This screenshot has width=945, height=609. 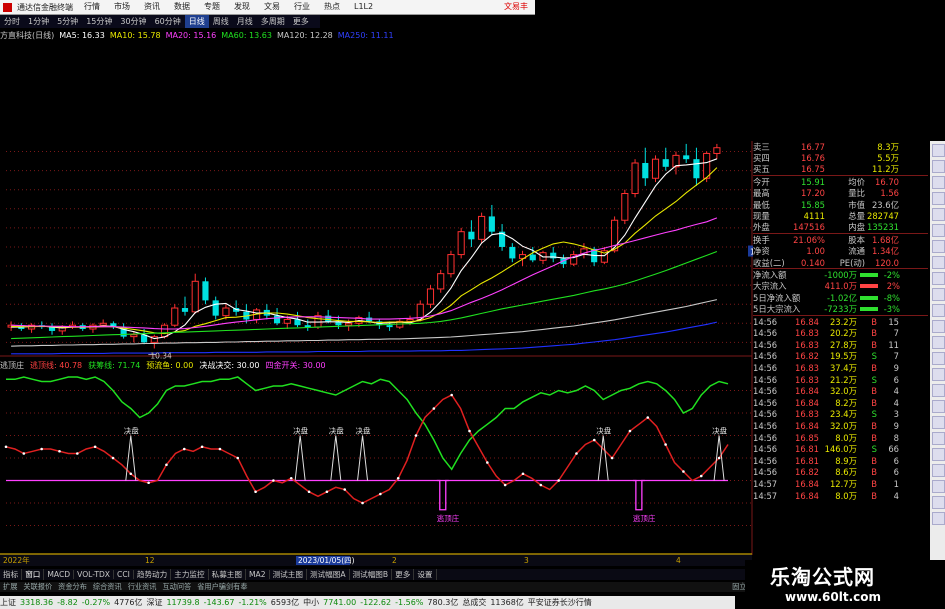 I want to click on tick-time: 14:57, so click(x=765, y=483).